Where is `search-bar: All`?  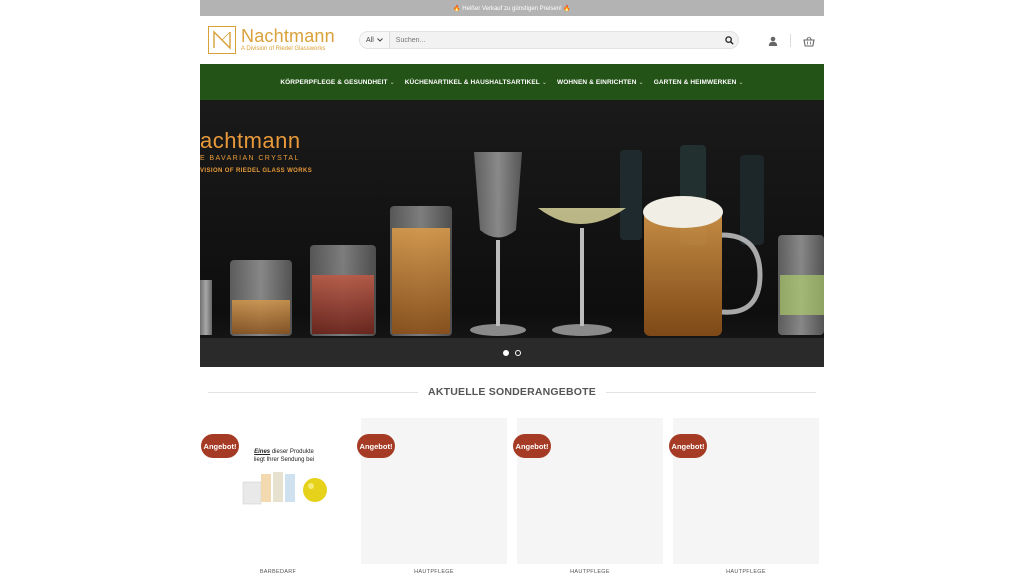 search-bar: All is located at coordinates (549, 40).